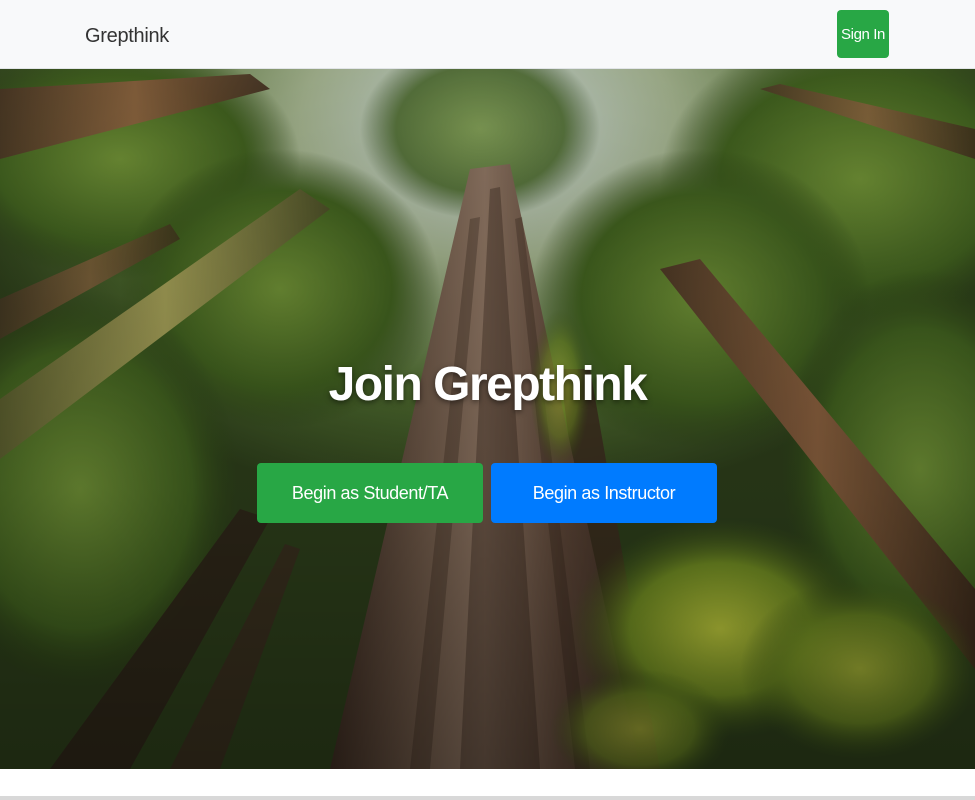 The height and width of the screenshot is (800, 975). Describe the element at coordinates (863, 34) in the screenshot. I see `sign-in-button: Sign In` at that location.